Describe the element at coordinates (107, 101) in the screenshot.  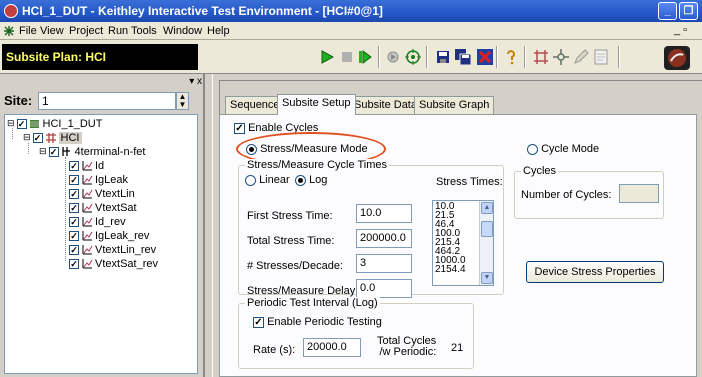
I see `site-input: 1` at that location.